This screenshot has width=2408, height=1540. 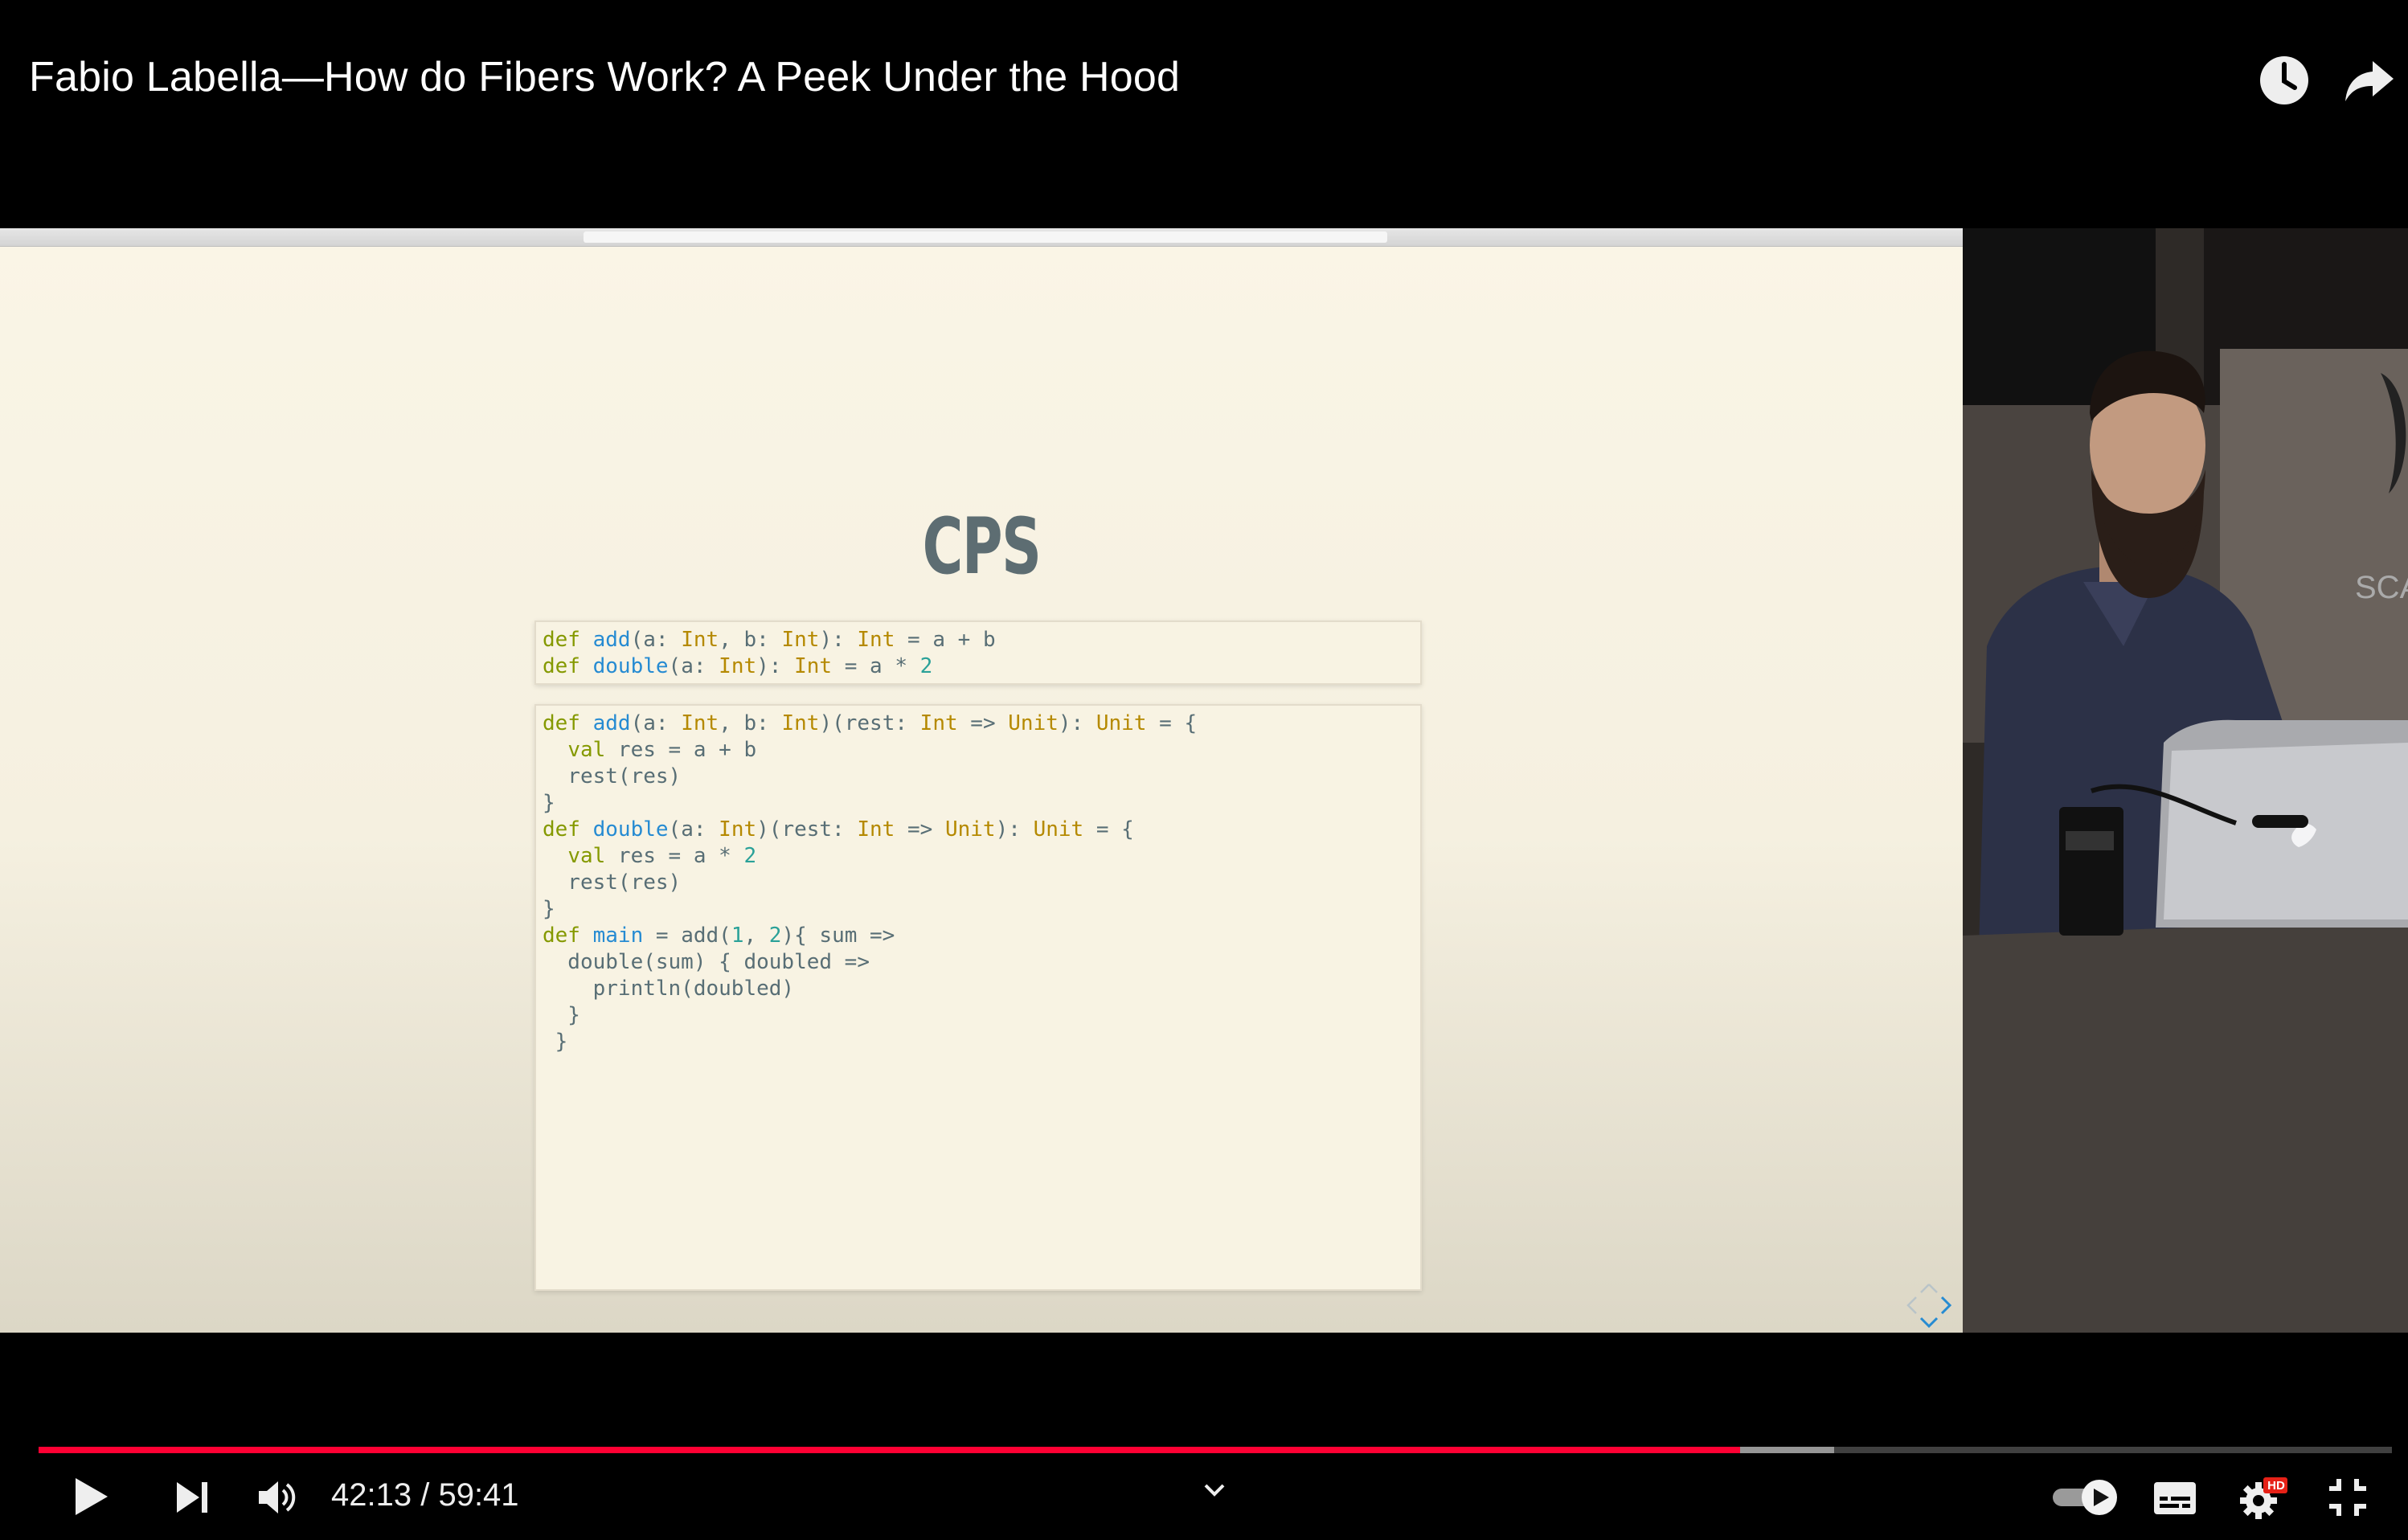 I want to click on code-token: ,, so click(x=756, y=936).